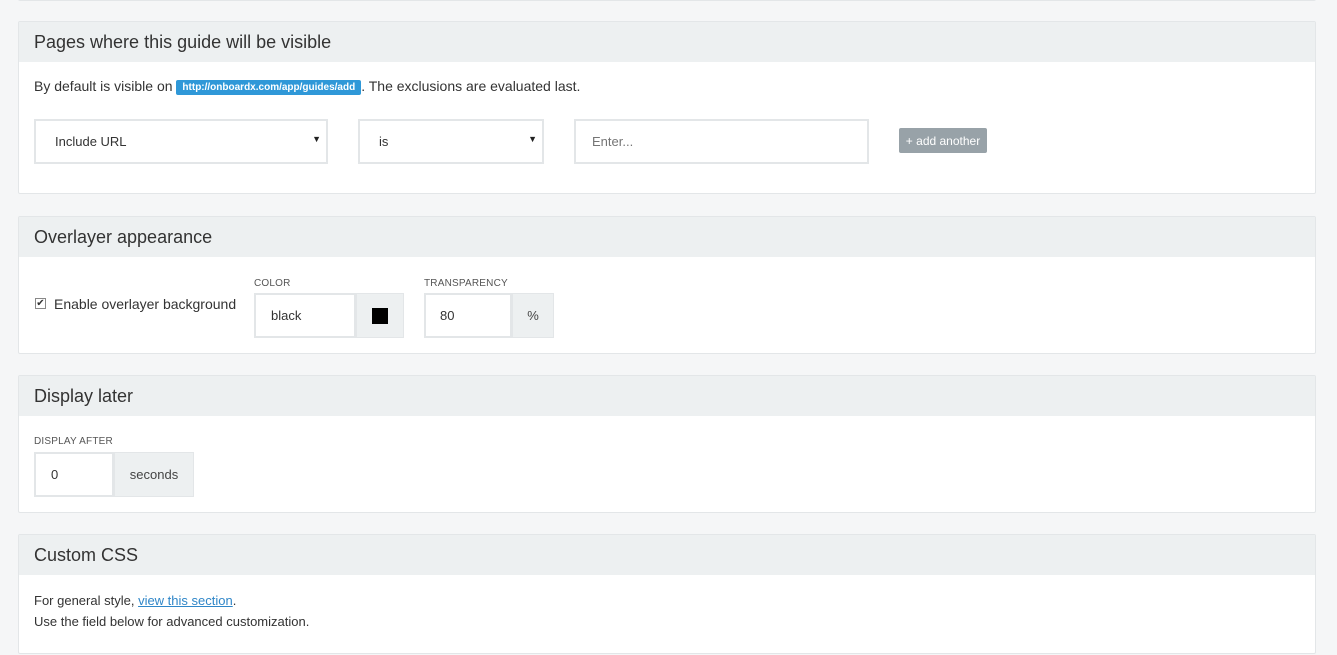 This screenshot has height=655, width=1337. Describe the element at coordinates (667, 0) in the screenshot. I see `previous-panel` at that location.